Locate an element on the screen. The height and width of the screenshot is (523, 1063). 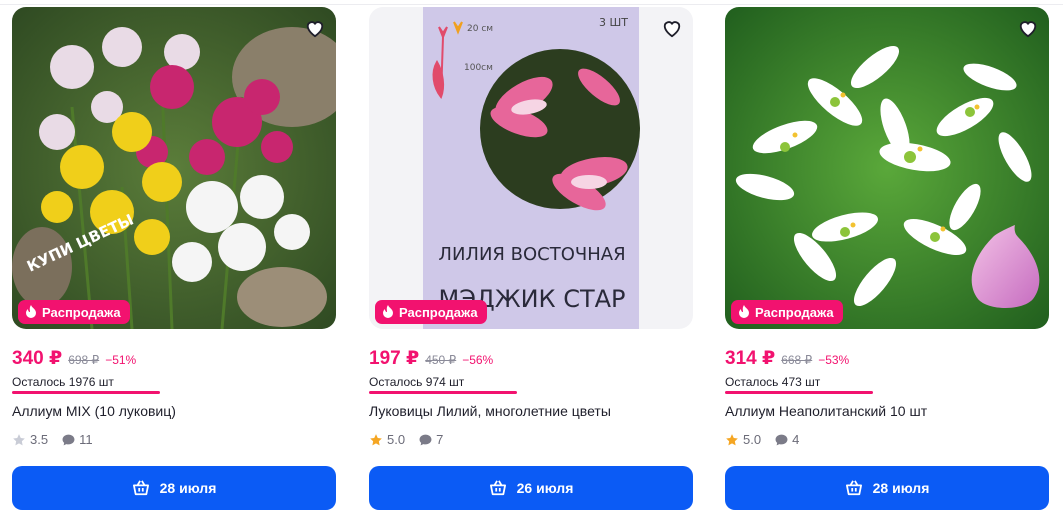
current-price: 314 ₽ is located at coordinates (750, 358).